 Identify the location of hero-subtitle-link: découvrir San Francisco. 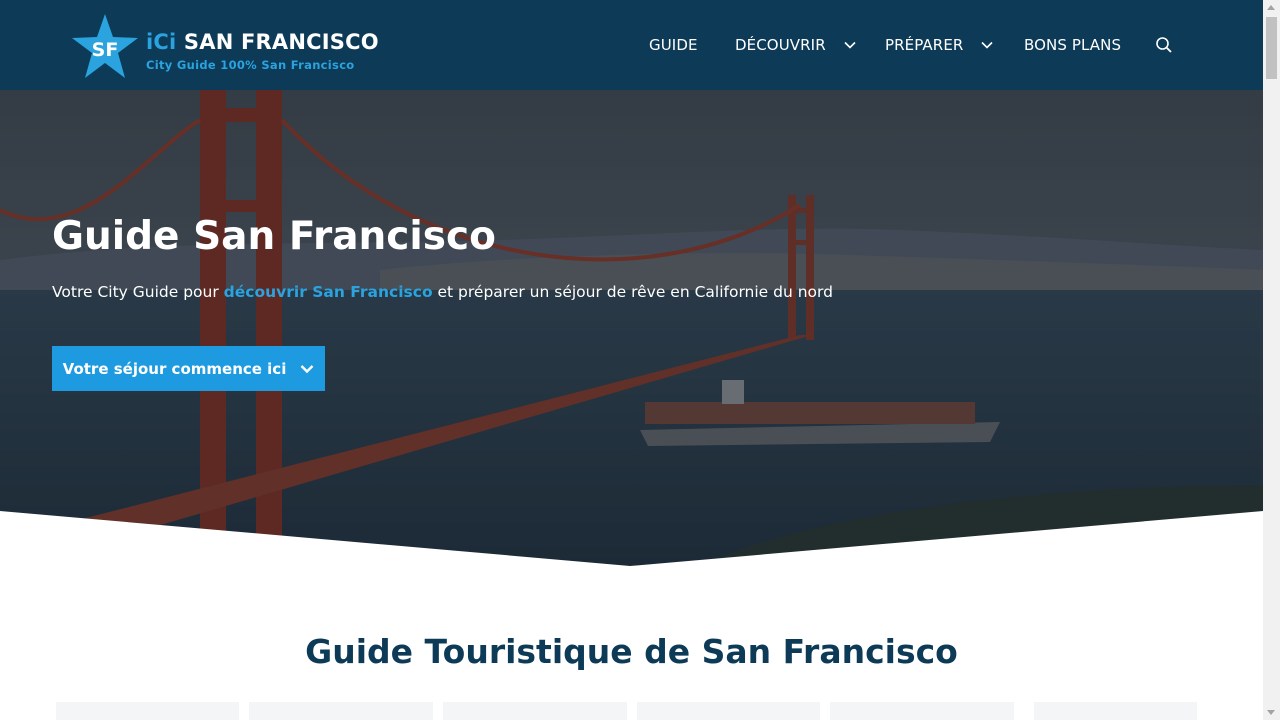
(328, 292).